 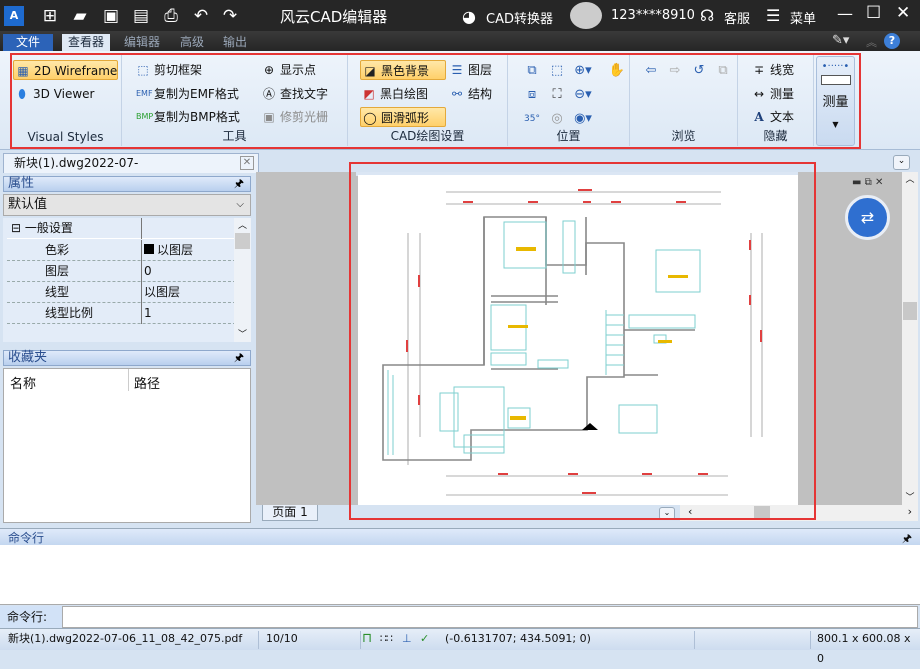 I want to click on tab-editor: 编辑器, so click(x=142, y=42).